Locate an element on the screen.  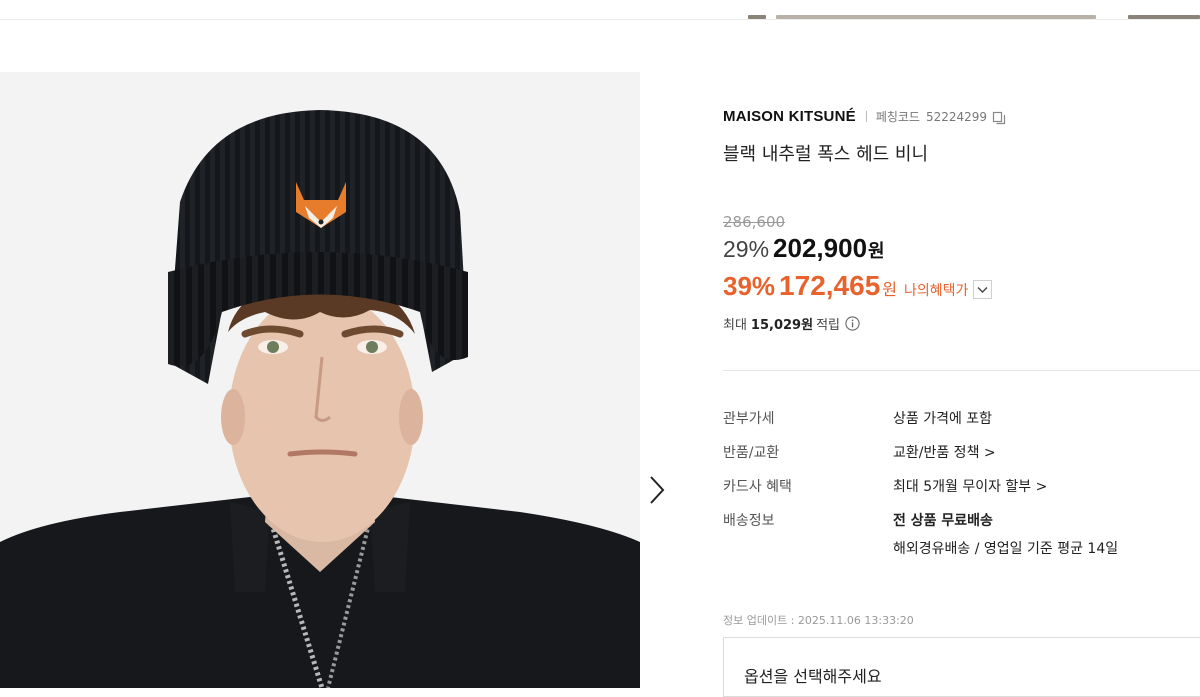
brand-row: MAISON KITSUNÉ 페칭코드 52224299 is located at coordinates (864, 116).